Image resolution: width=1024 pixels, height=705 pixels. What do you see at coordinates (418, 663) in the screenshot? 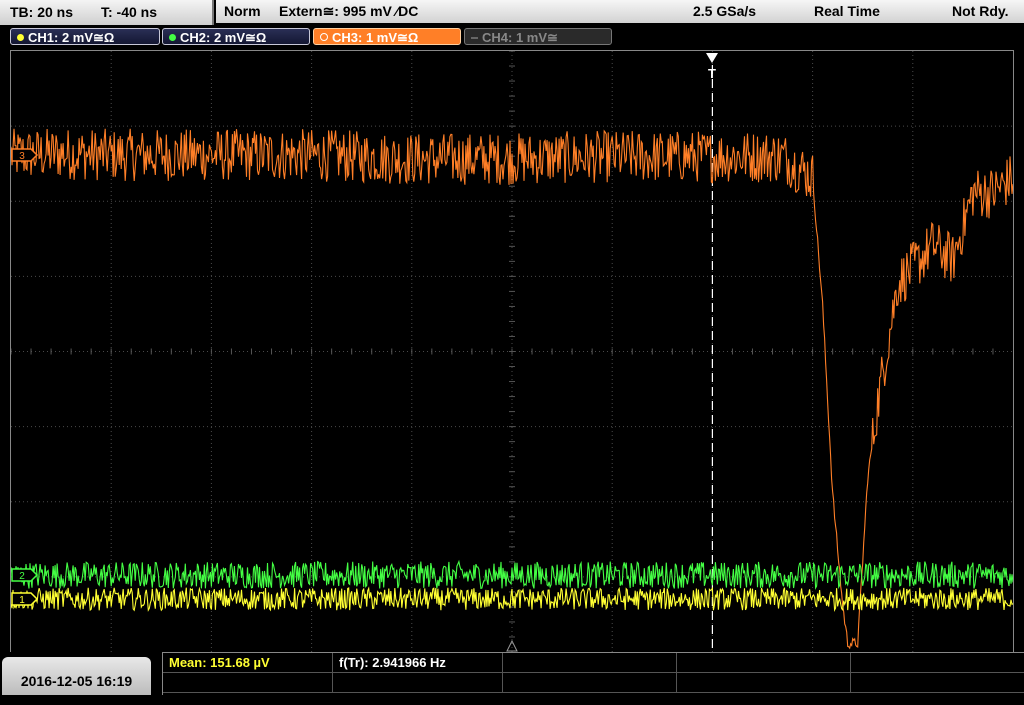
I see `frequency-measurement: f(Tr): 2.941966 Hz` at bounding box center [418, 663].